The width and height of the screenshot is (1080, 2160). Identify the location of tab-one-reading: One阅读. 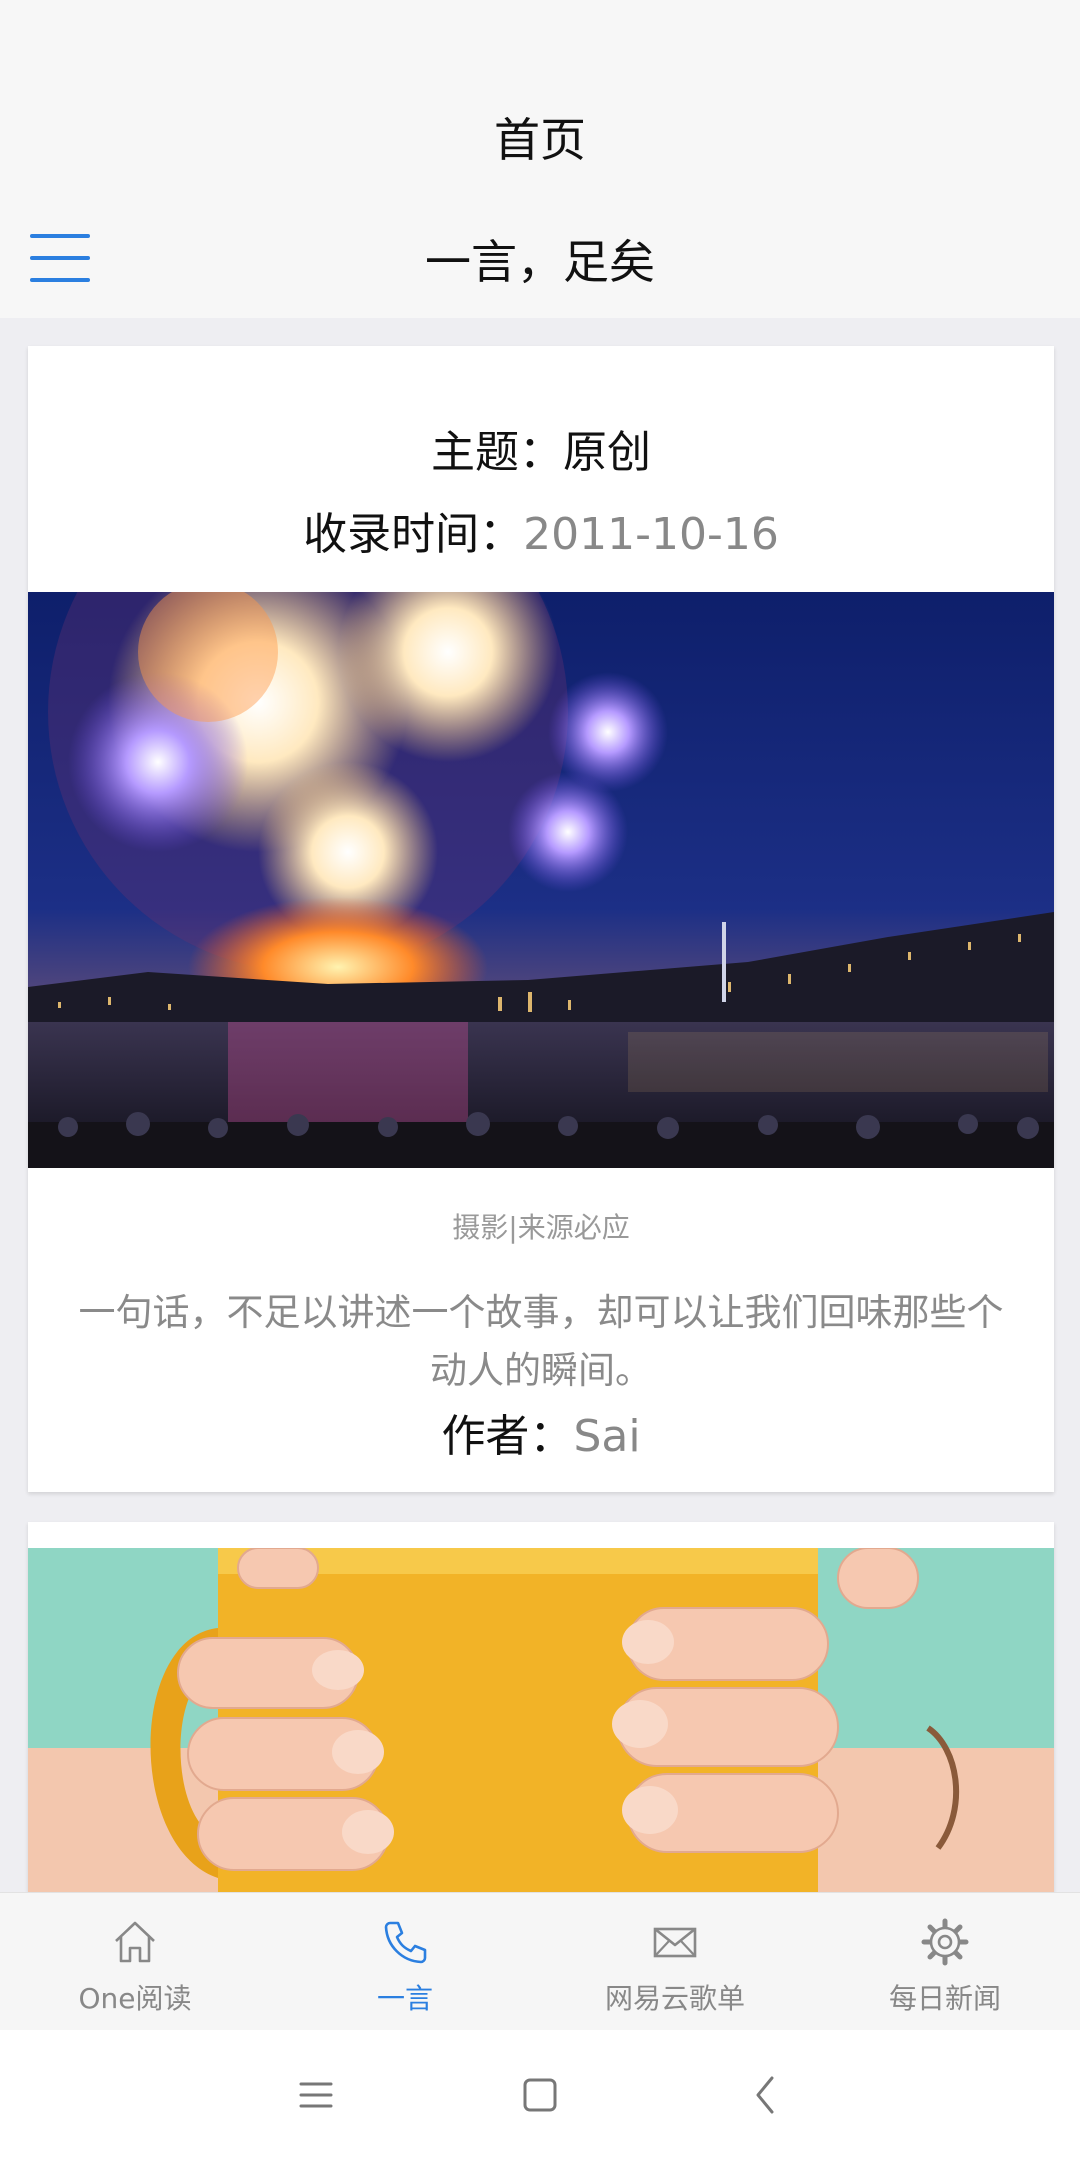
(135, 1962).